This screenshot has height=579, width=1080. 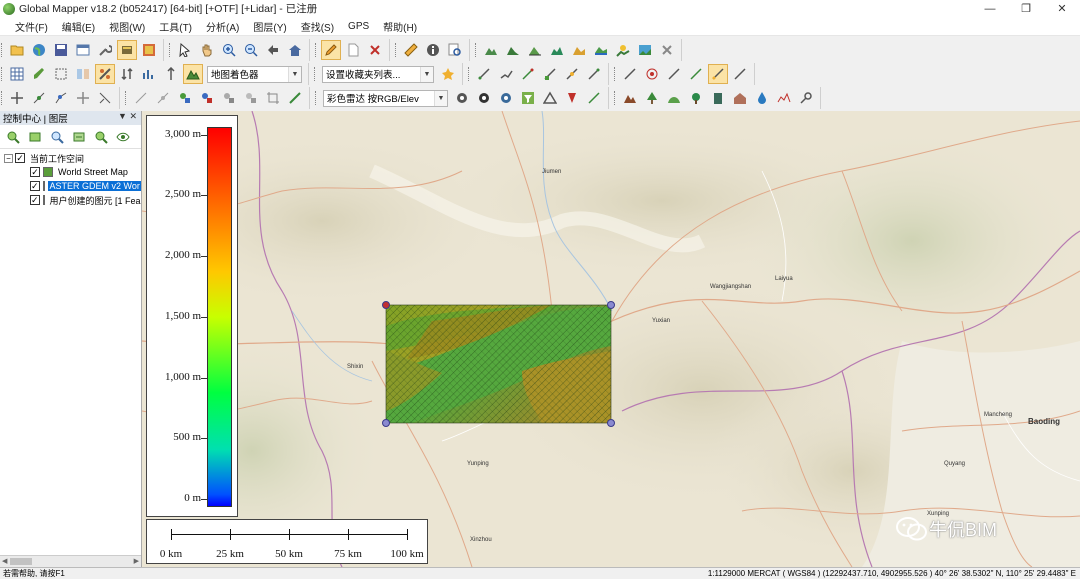 I want to click on maximize-button: ❐, so click(x=1026, y=8).